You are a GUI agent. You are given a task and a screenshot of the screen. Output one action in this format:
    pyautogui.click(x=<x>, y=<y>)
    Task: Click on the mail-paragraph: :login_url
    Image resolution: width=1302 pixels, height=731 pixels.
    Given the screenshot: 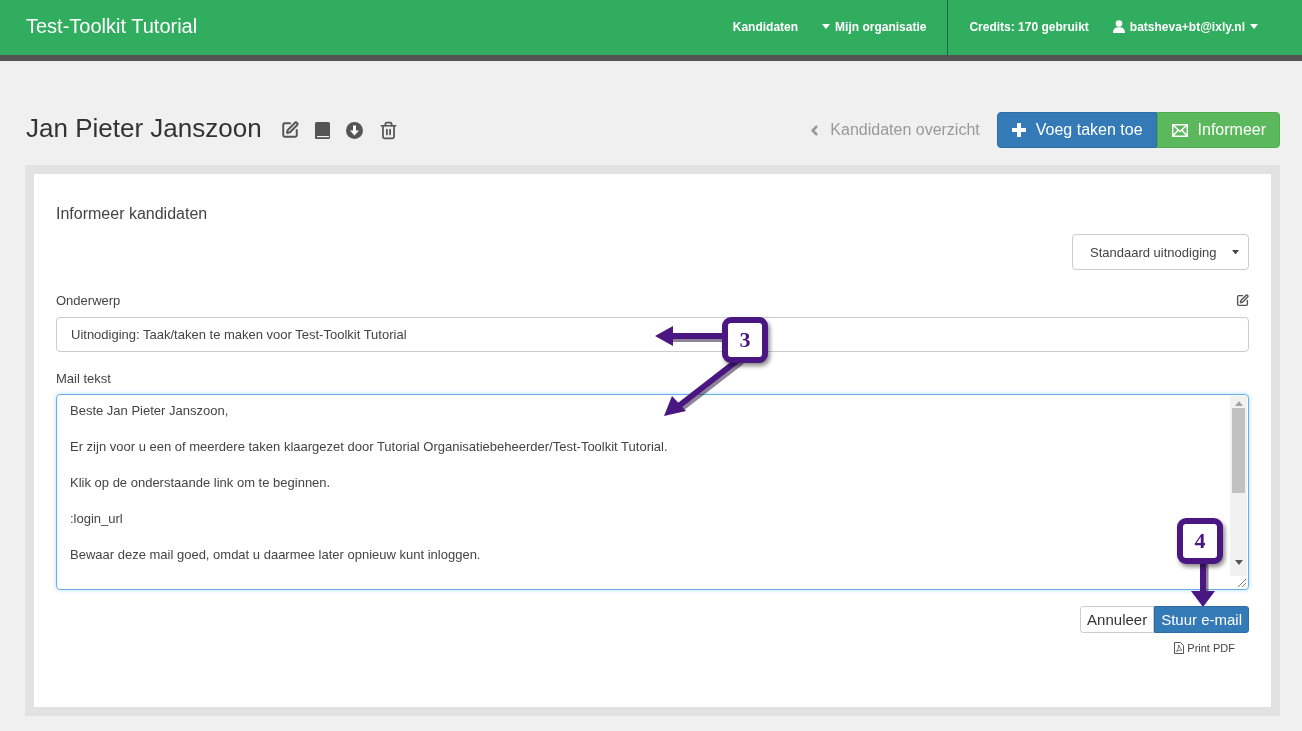 What is the action you would take?
    pyautogui.click(x=96, y=519)
    